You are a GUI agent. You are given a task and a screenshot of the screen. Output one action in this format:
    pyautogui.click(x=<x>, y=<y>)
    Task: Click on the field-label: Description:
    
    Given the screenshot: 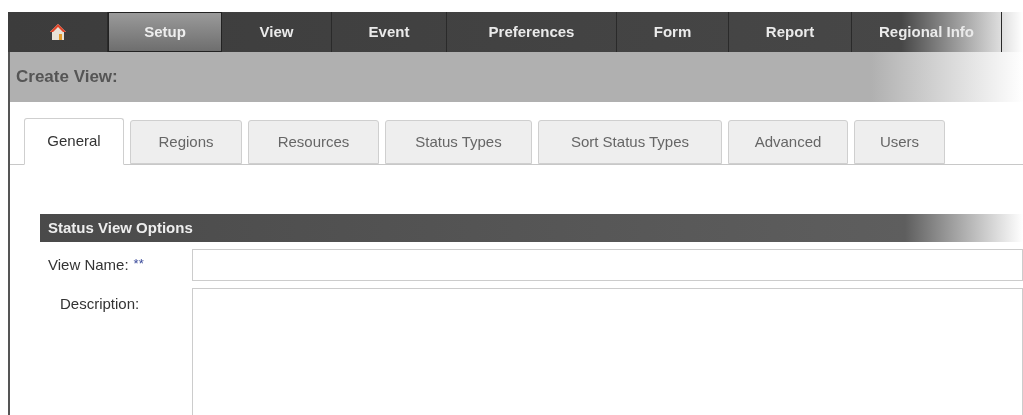 What is the action you would take?
    pyautogui.click(x=100, y=304)
    